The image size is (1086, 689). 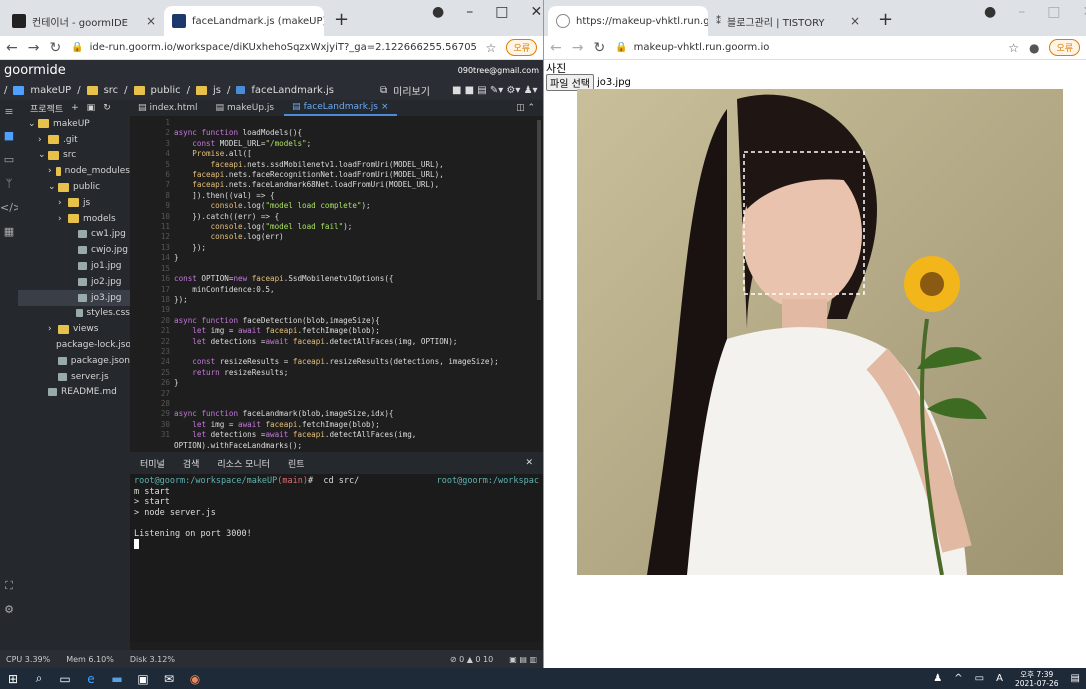 I want to click on clock: 오후 7:39 2021-07-26, so click(x=1037, y=679).